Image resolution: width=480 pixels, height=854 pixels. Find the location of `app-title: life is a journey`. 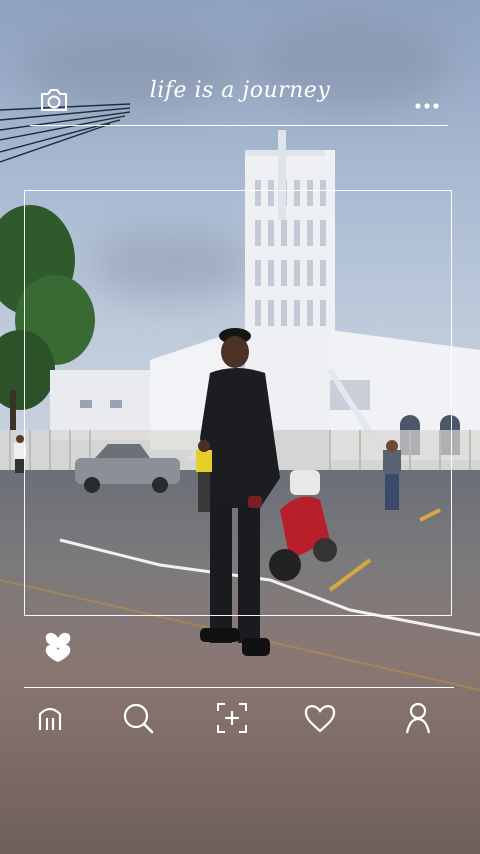

app-title: life is a journey is located at coordinates (240, 90).